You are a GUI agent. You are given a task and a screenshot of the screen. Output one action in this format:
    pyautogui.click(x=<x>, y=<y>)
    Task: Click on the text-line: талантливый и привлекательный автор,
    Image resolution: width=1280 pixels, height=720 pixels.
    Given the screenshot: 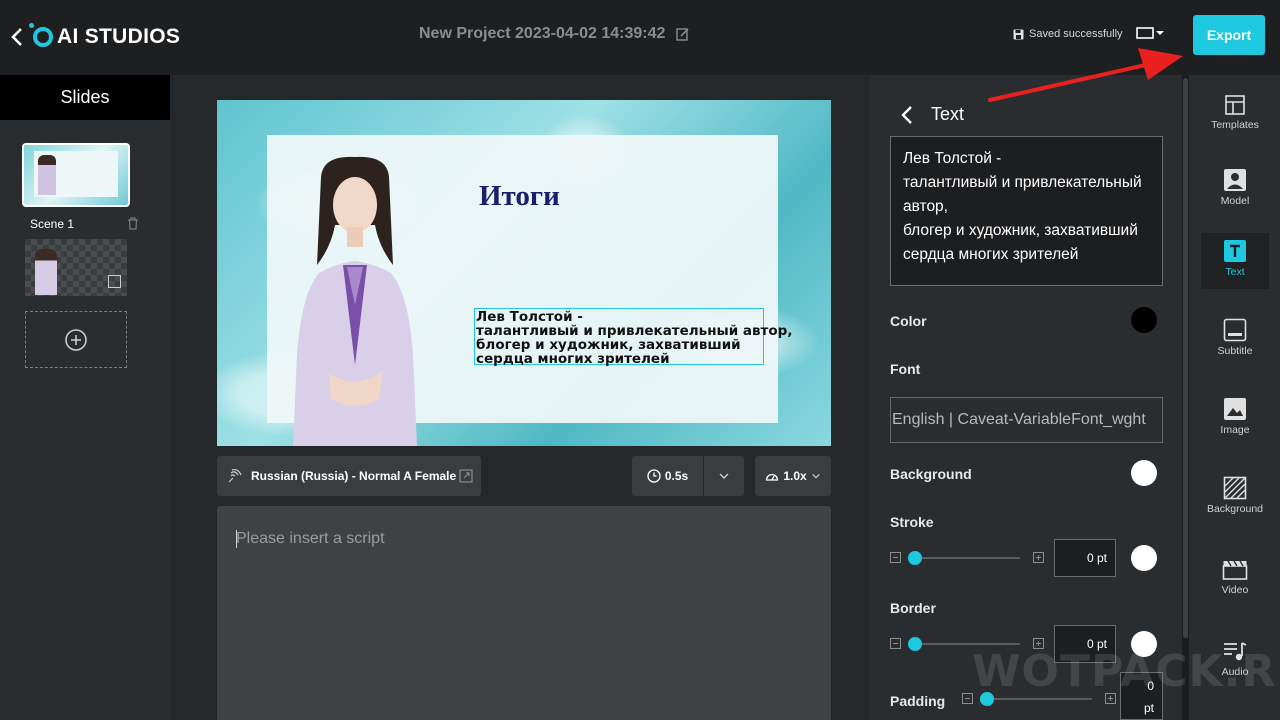 What is the action you would take?
    pyautogui.click(x=634, y=331)
    